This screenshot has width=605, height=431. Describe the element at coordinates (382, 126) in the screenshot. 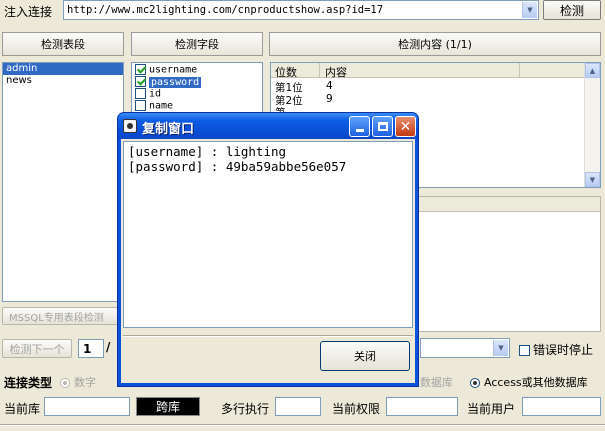

I see `maximize-icon` at that location.